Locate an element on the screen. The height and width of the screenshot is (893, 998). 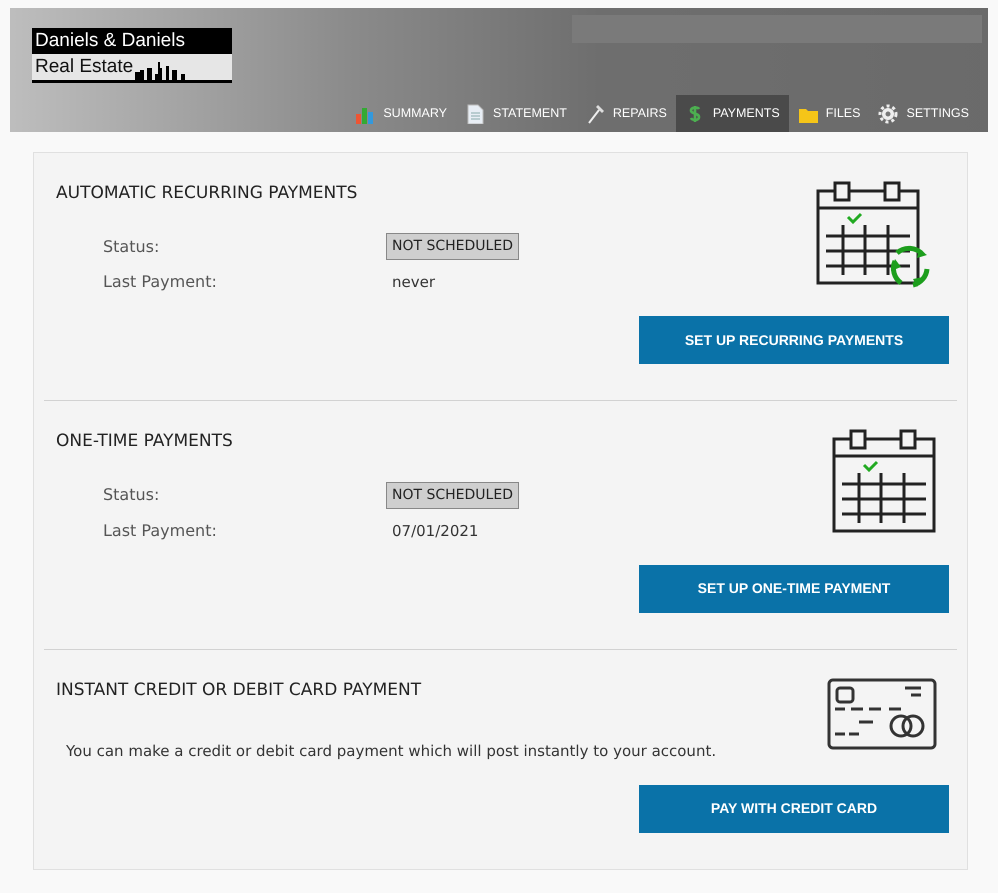
action-button: SET UP RECURRING PAYMENTS is located at coordinates (794, 340).